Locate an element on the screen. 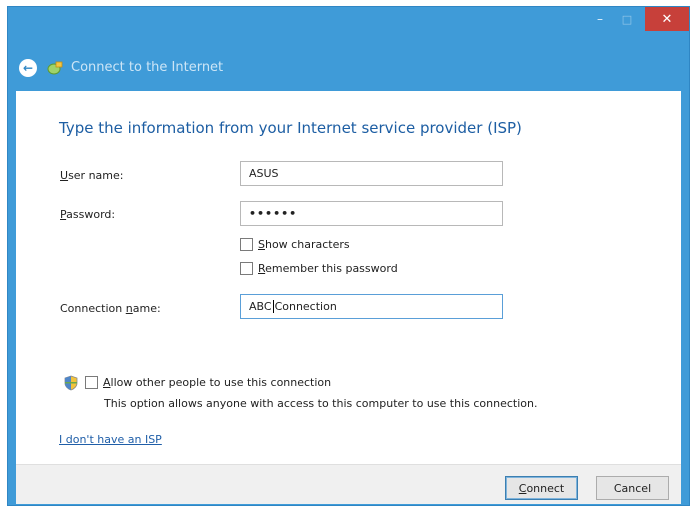  show-characters-box is located at coordinates (246, 244).